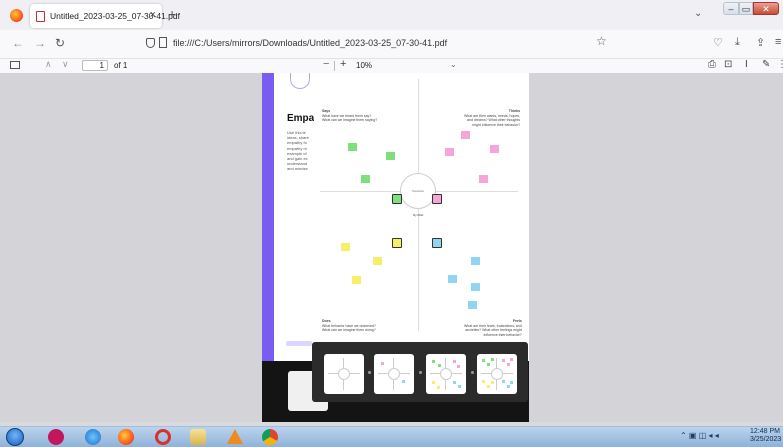 The width and height of the screenshot is (783, 447). Describe the element at coordinates (728, 64) in the screenshot. I see `save-icon: ⊡` at that location.